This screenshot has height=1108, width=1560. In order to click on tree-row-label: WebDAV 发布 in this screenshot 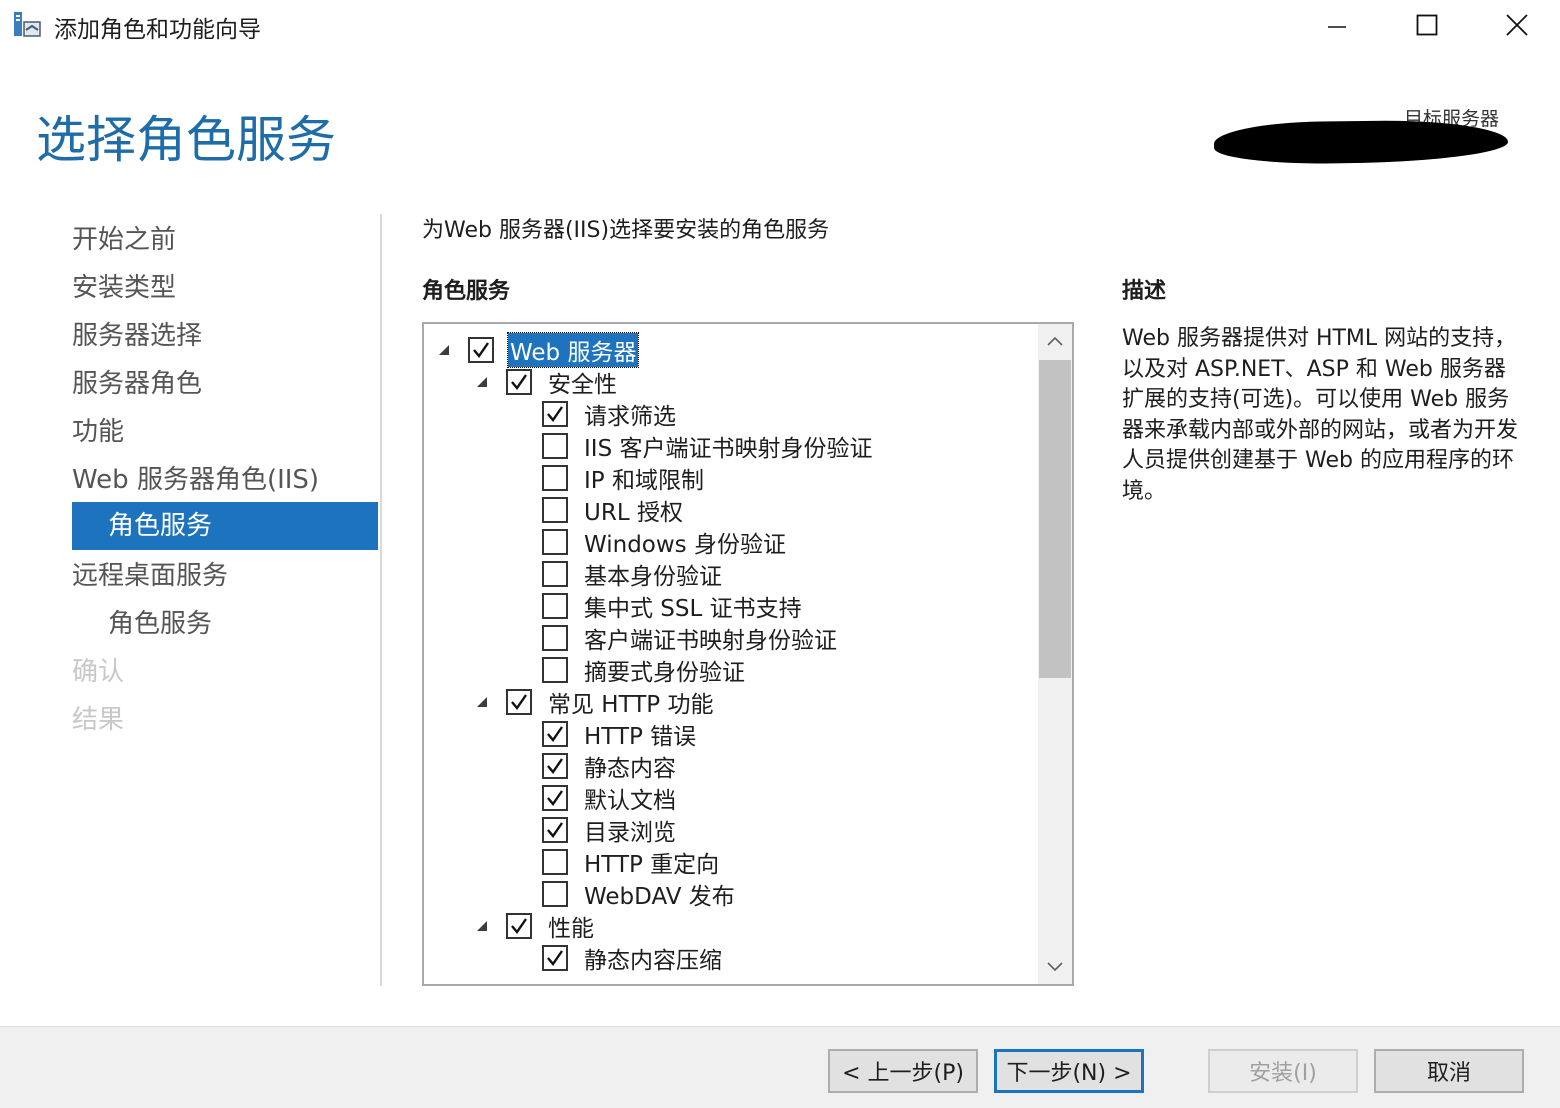, I will do `click(659, 897)`.